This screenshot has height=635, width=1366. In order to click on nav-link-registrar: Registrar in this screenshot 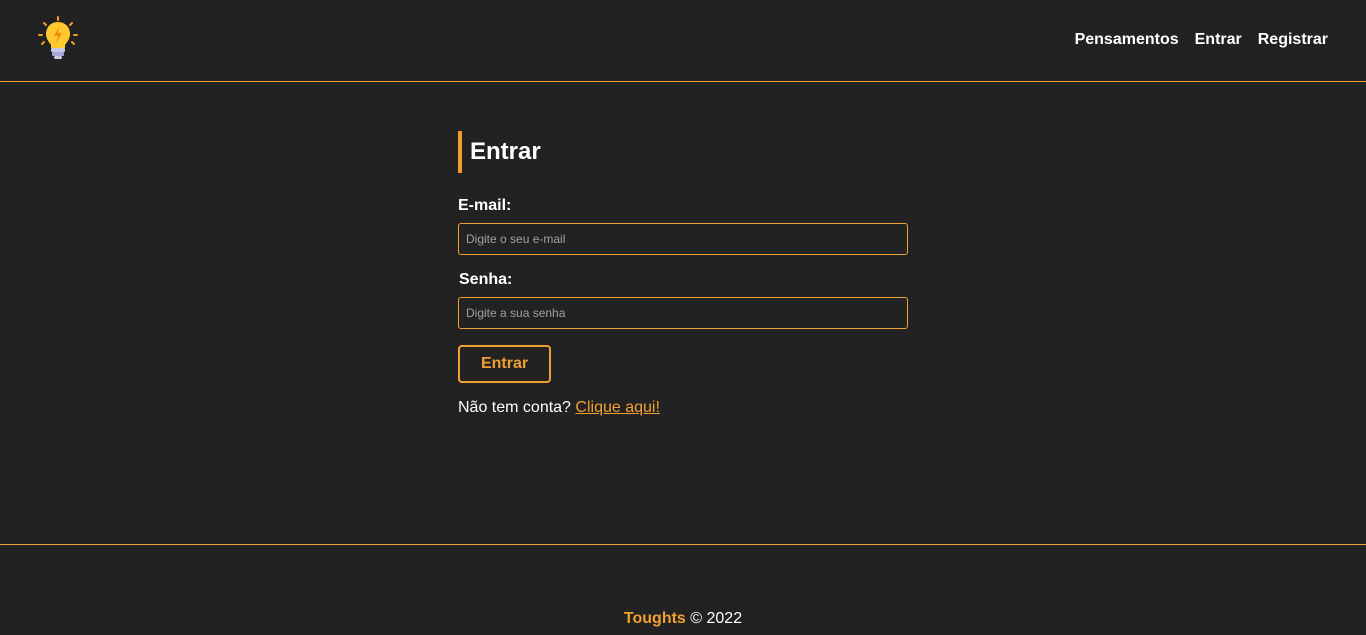, I will do `click(1293, 40)`.